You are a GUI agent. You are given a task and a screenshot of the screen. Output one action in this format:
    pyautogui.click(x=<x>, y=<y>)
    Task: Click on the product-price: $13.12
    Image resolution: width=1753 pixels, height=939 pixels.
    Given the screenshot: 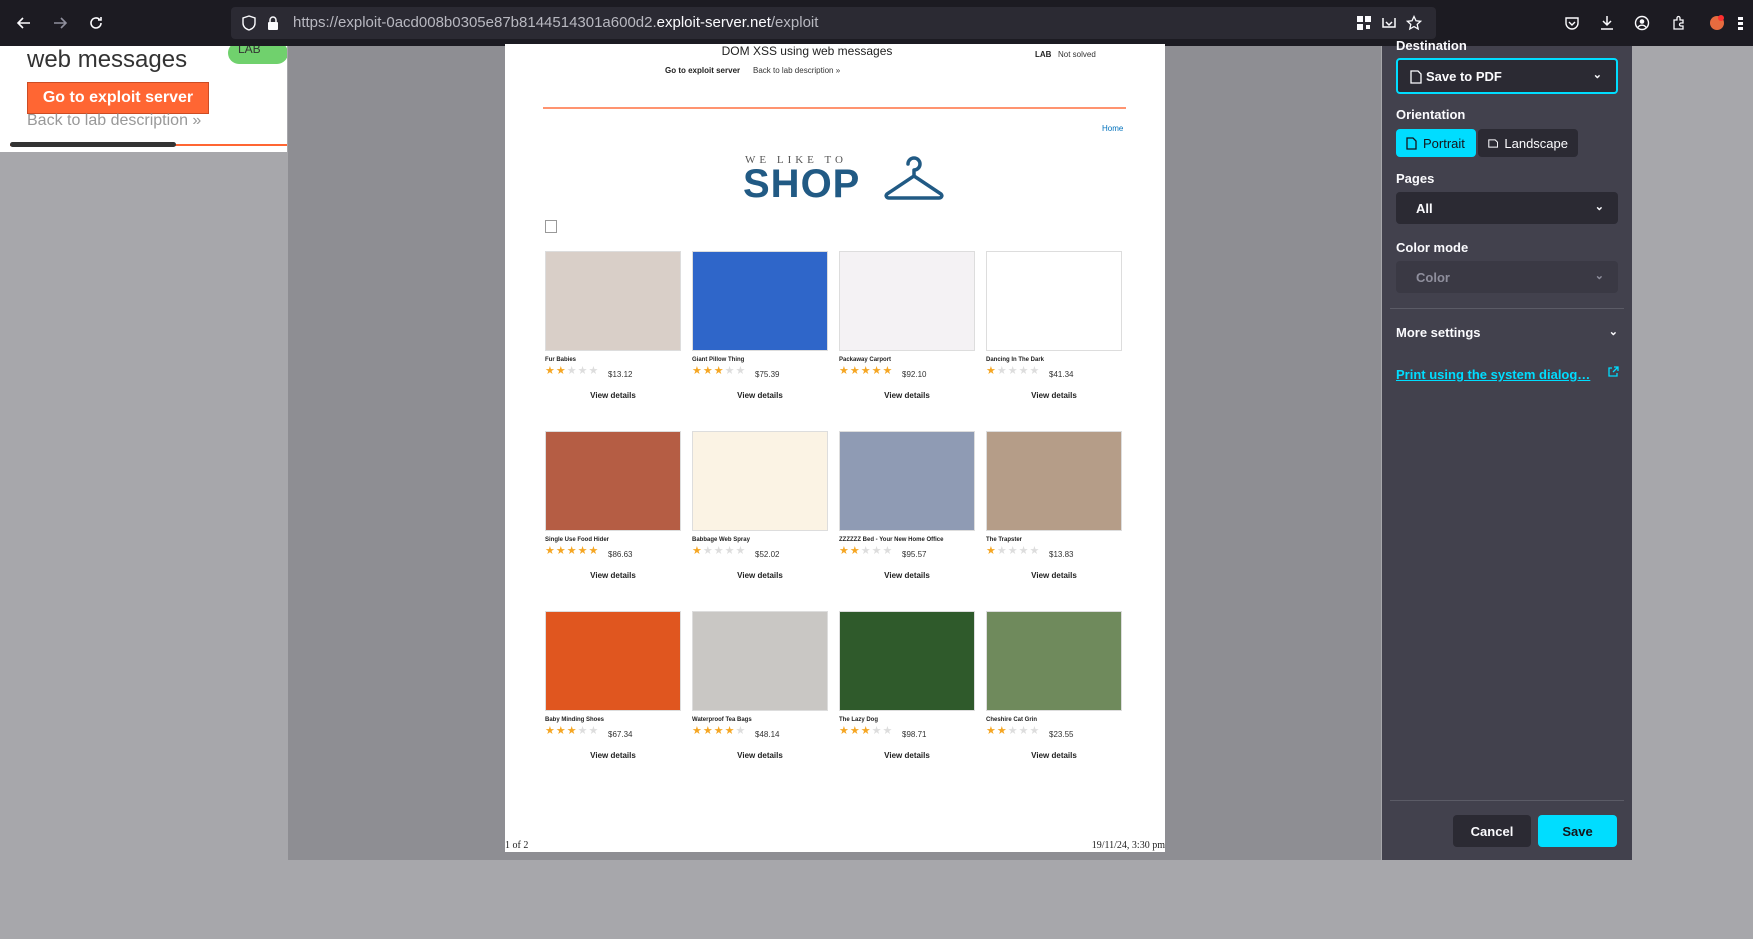 What is the action you would take?
    pyautogui.click(x=620, y=374)
    